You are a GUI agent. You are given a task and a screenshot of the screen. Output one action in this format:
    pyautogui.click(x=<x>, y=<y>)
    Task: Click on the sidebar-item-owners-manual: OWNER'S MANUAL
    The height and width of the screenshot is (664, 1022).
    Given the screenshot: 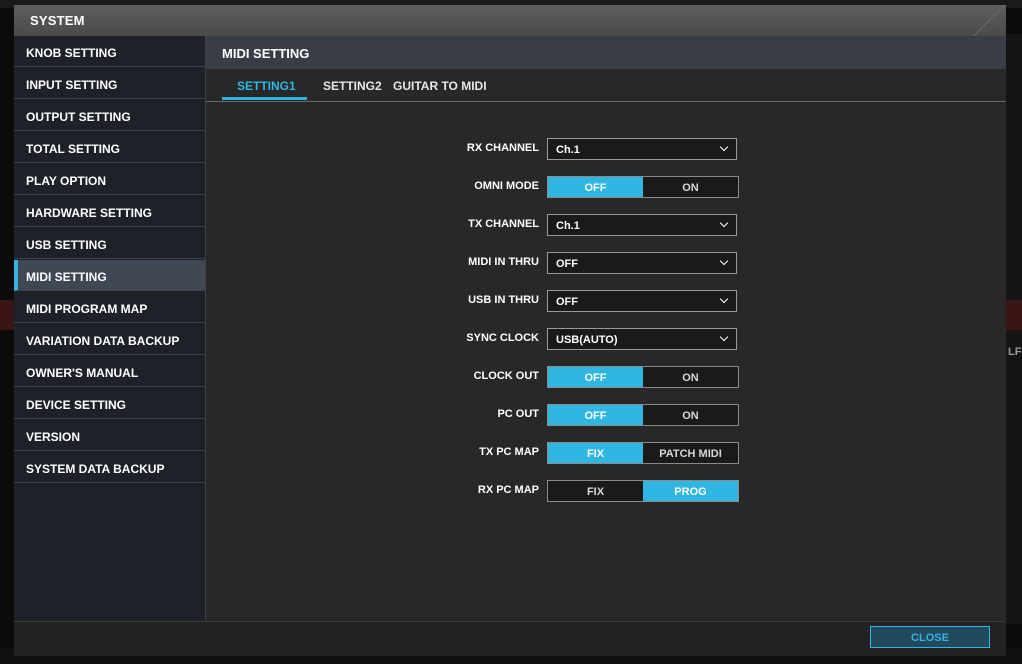 What is the action you would take?
    pyautogui.click(x=109, y=371)
    